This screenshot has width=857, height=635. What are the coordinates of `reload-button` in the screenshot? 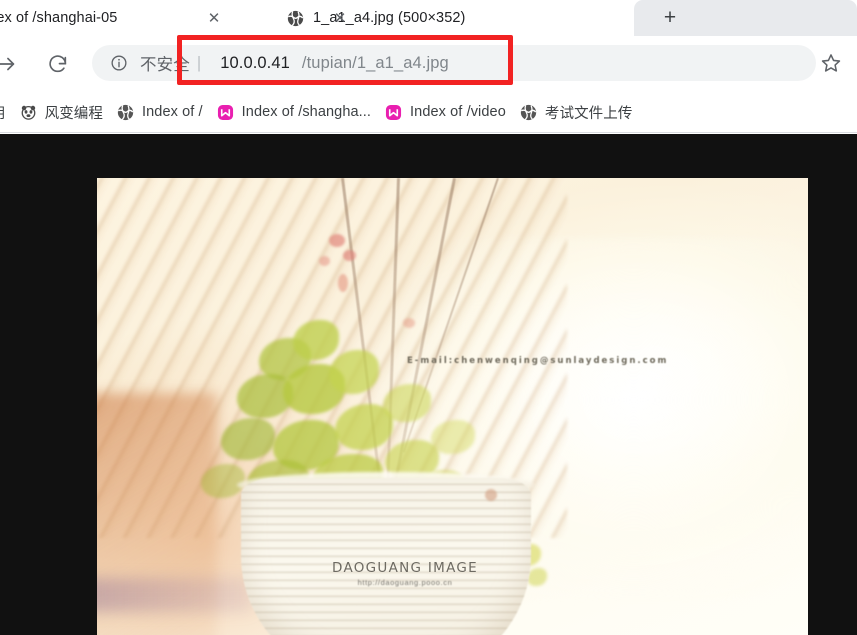 It's located at (58, 64).